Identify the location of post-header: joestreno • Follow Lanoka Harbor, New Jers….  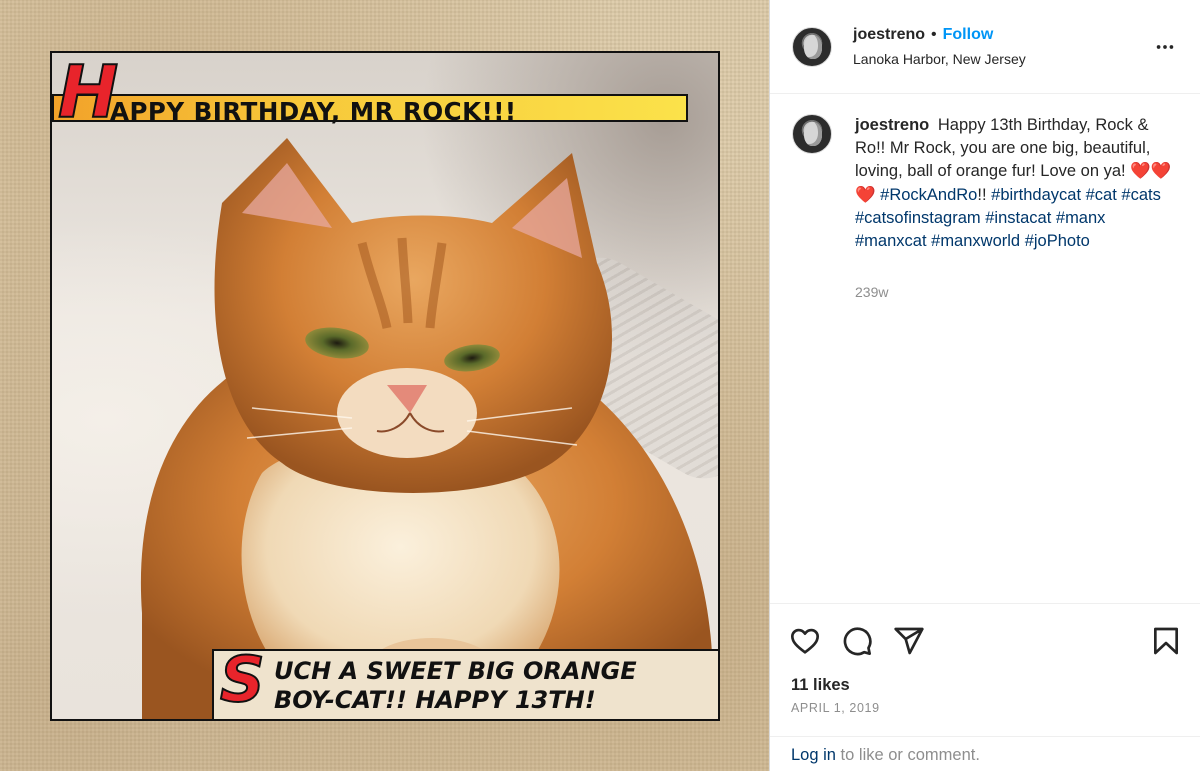
(985, 47).